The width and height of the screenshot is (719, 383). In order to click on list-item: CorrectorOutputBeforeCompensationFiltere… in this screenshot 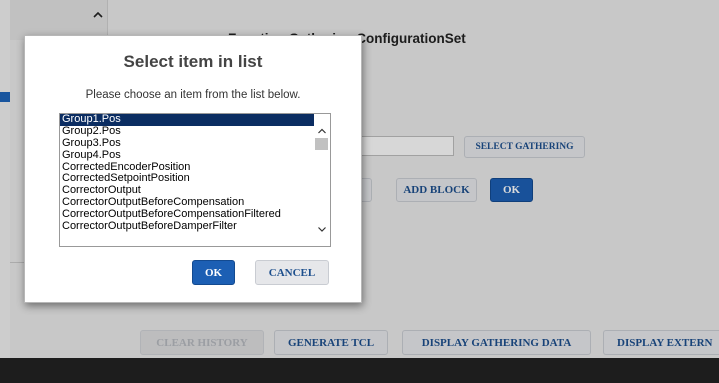, I will do `click(187, 215)`.